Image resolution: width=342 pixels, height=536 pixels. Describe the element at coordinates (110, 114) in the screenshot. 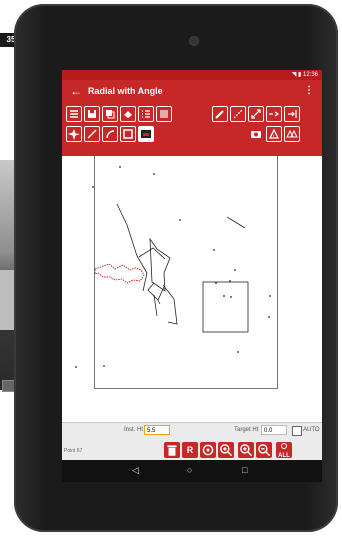

I see `layers-icon` at that location.